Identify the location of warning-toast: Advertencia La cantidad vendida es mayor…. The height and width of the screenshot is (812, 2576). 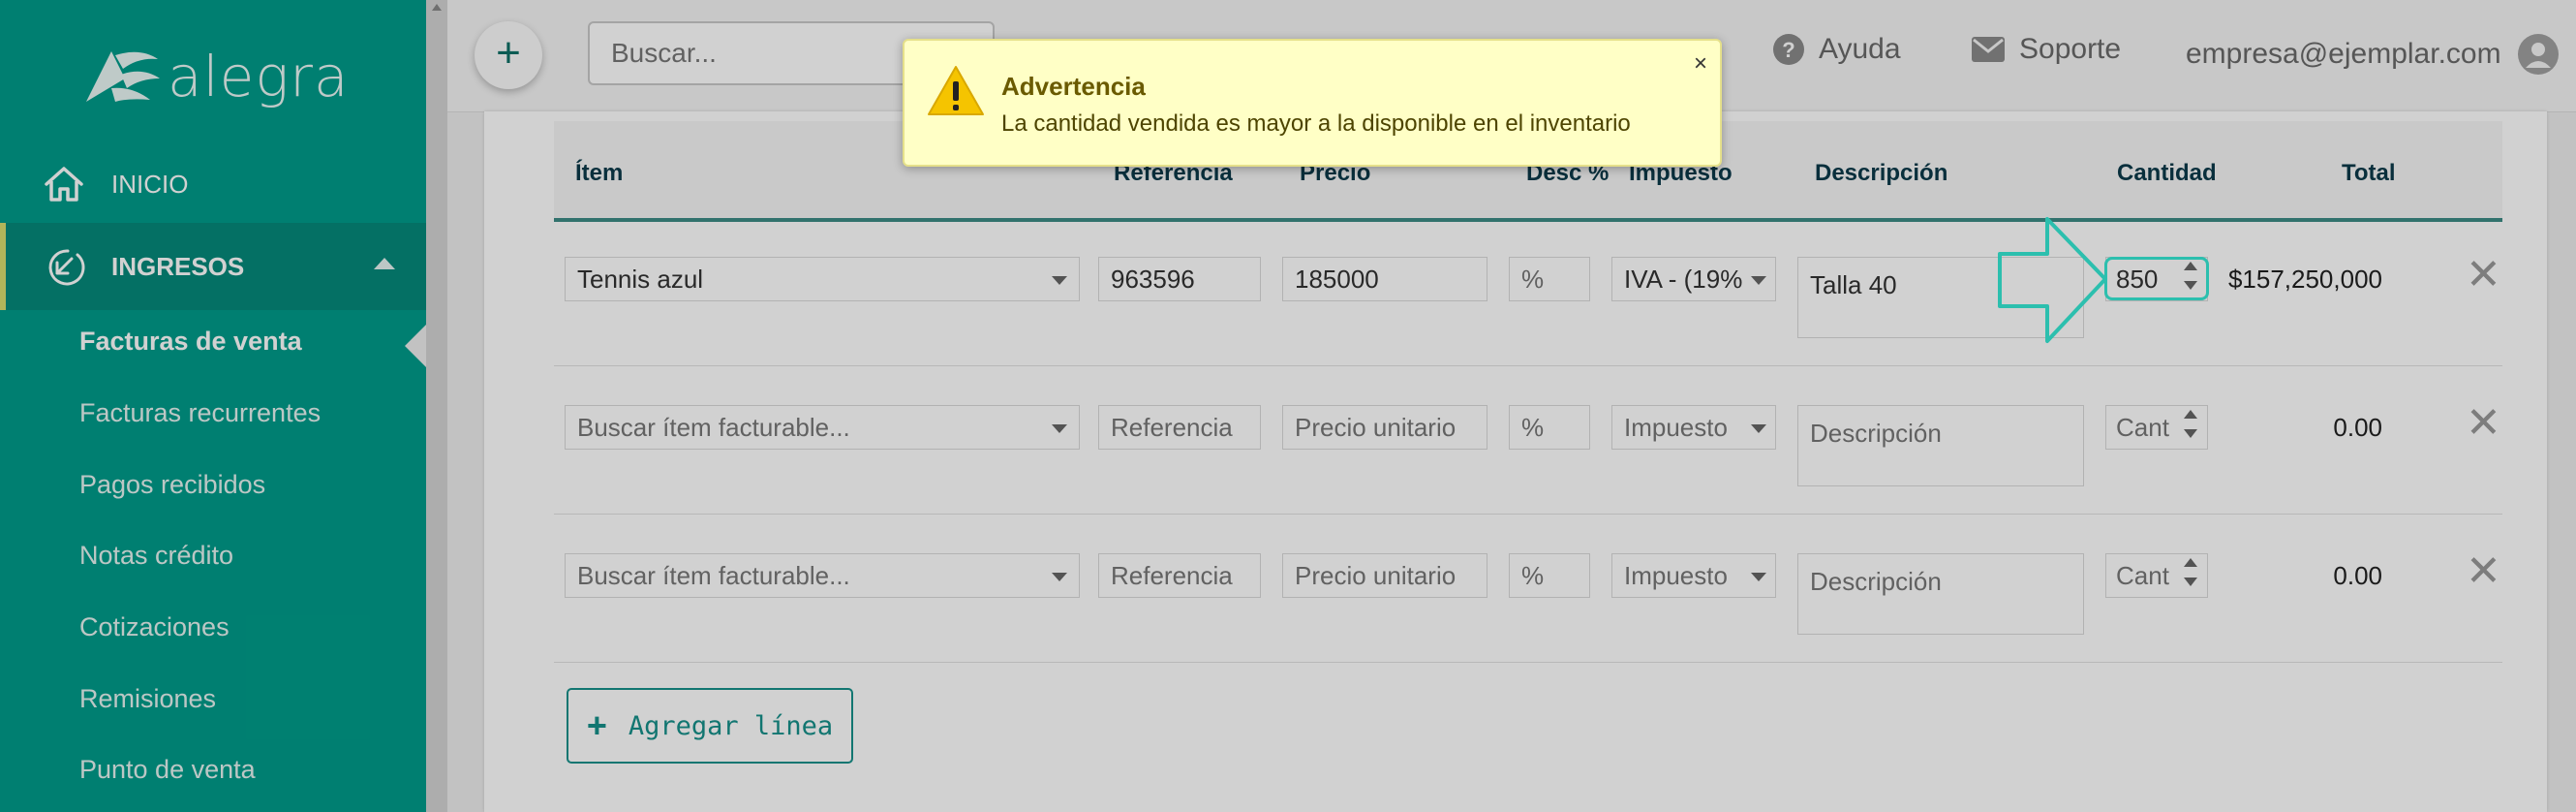
(1312, 103).